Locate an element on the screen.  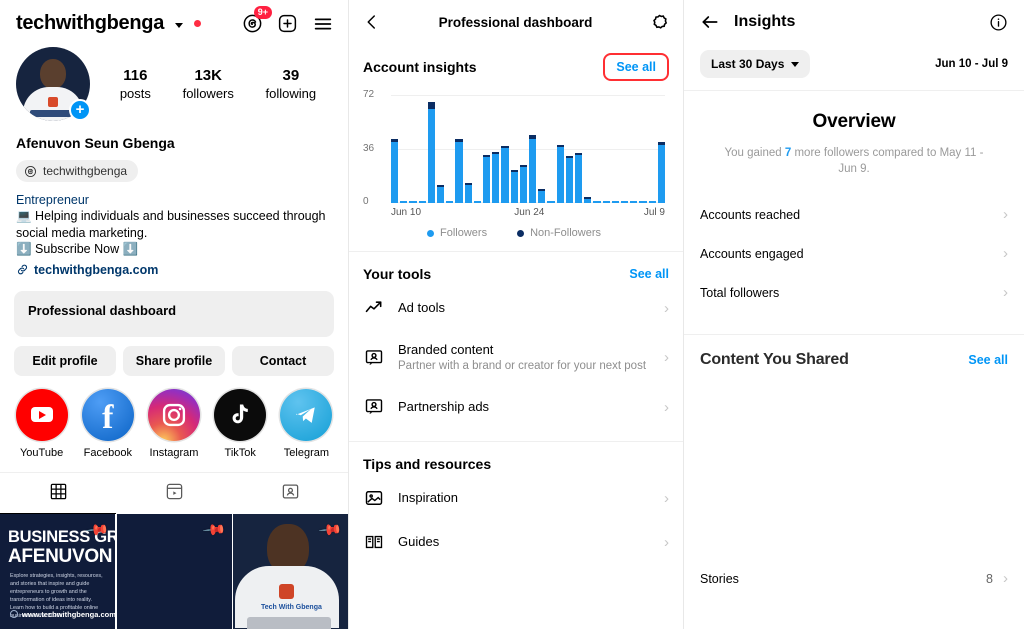
grid-tab is located at coordinates (58, 493).